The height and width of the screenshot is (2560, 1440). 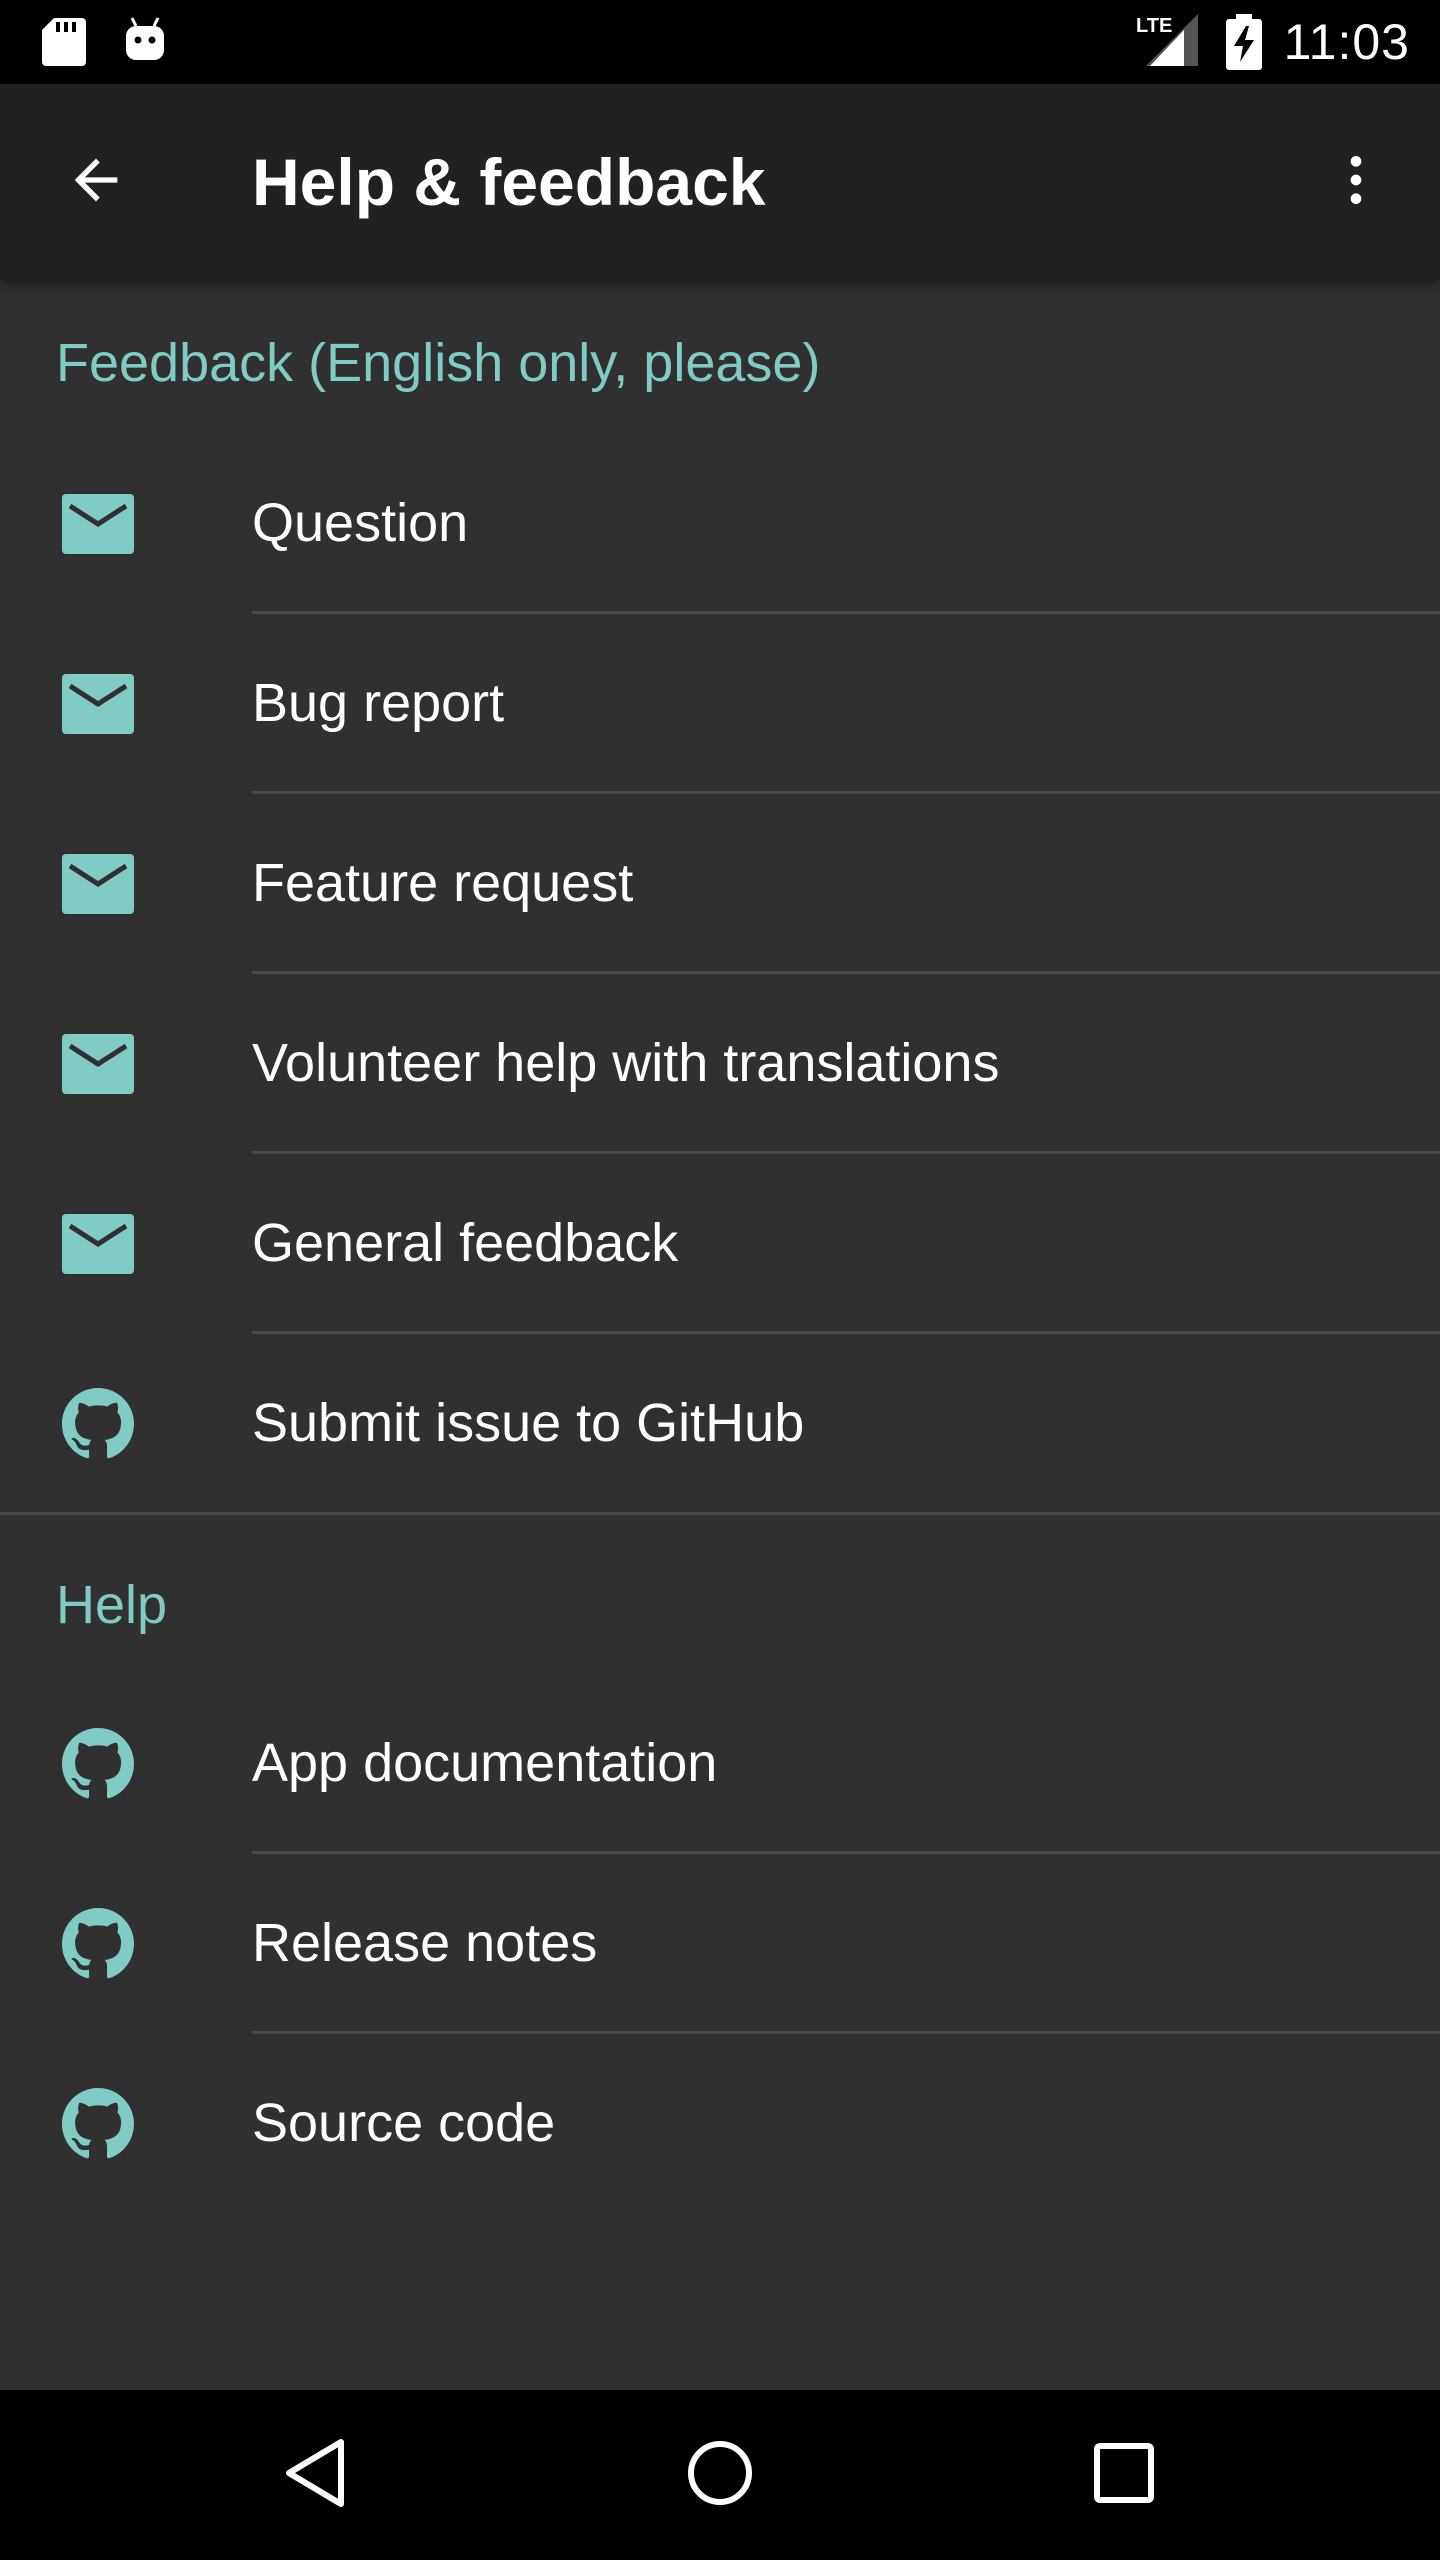 What do you see at coordinates (720, 523) in the screenshot?
I see `list-item-question: Question` at bounding box center [720, 523].